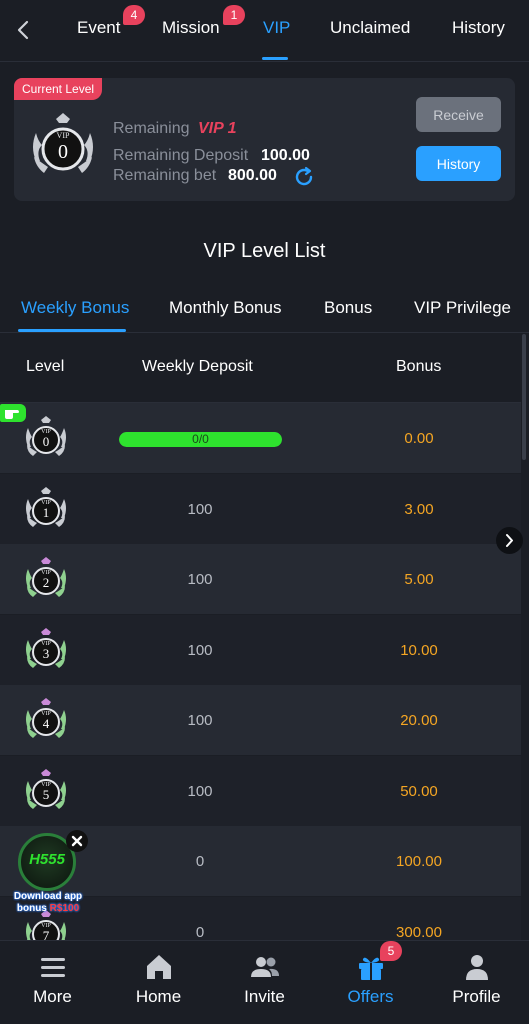 The width and height of the screenshot is (529, 1024). What do you see at coordinates (391, 951) in the screenshot?
I see `offers-badge: 5` at bounding box center [391, 951].